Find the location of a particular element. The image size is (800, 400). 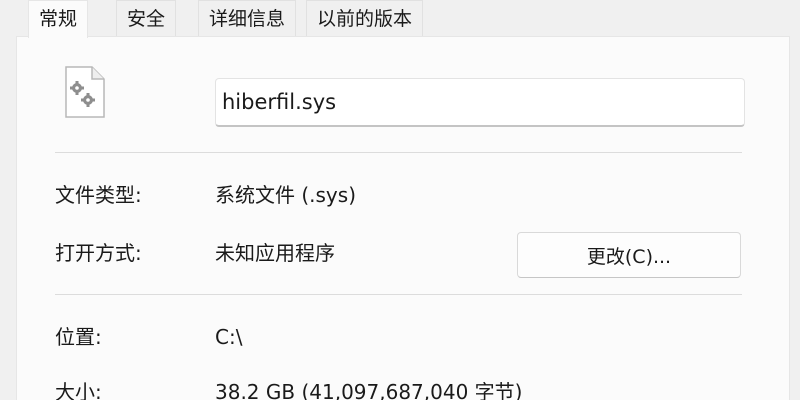

file-type-value: 系统文件 (.sys) is located at coordinates (285, 195).